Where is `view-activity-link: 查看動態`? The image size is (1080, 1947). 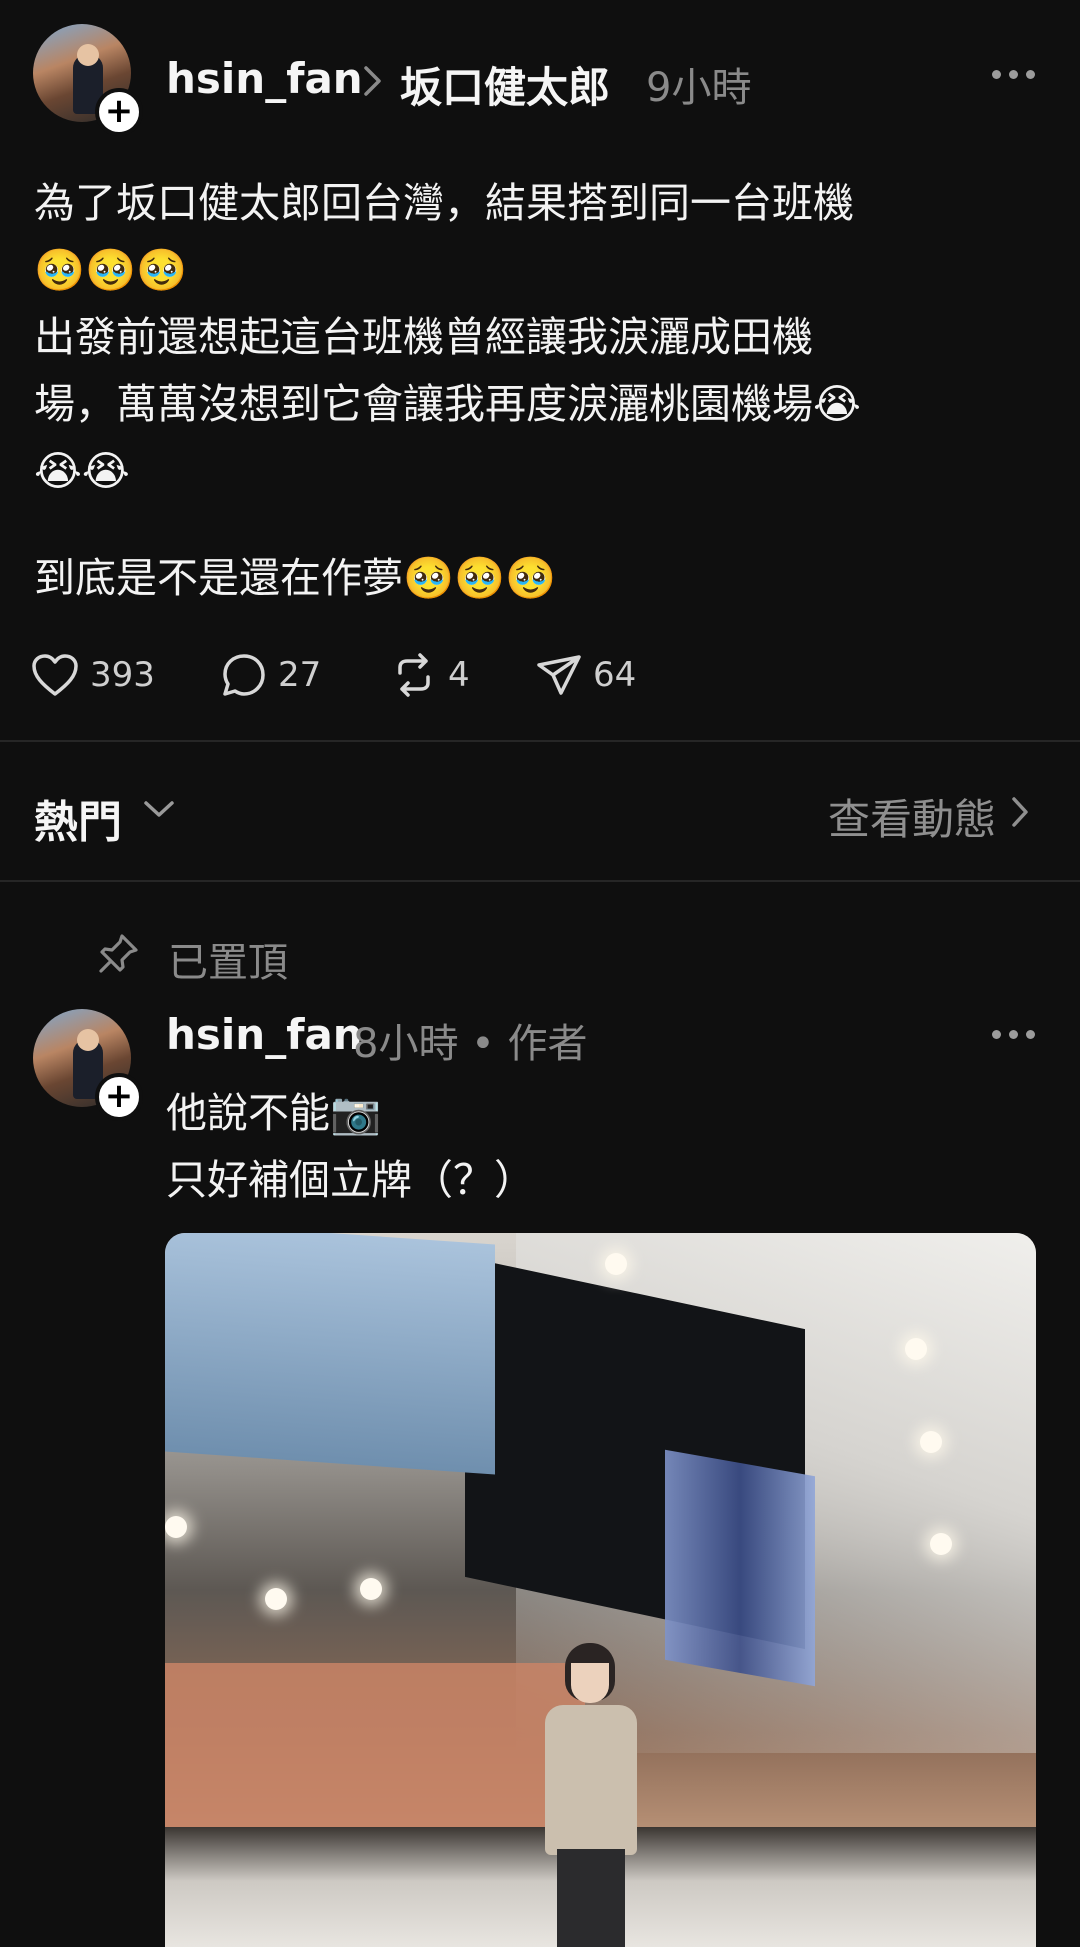 view-activity-link: 查看動態 is located at coordinates (912, 816).